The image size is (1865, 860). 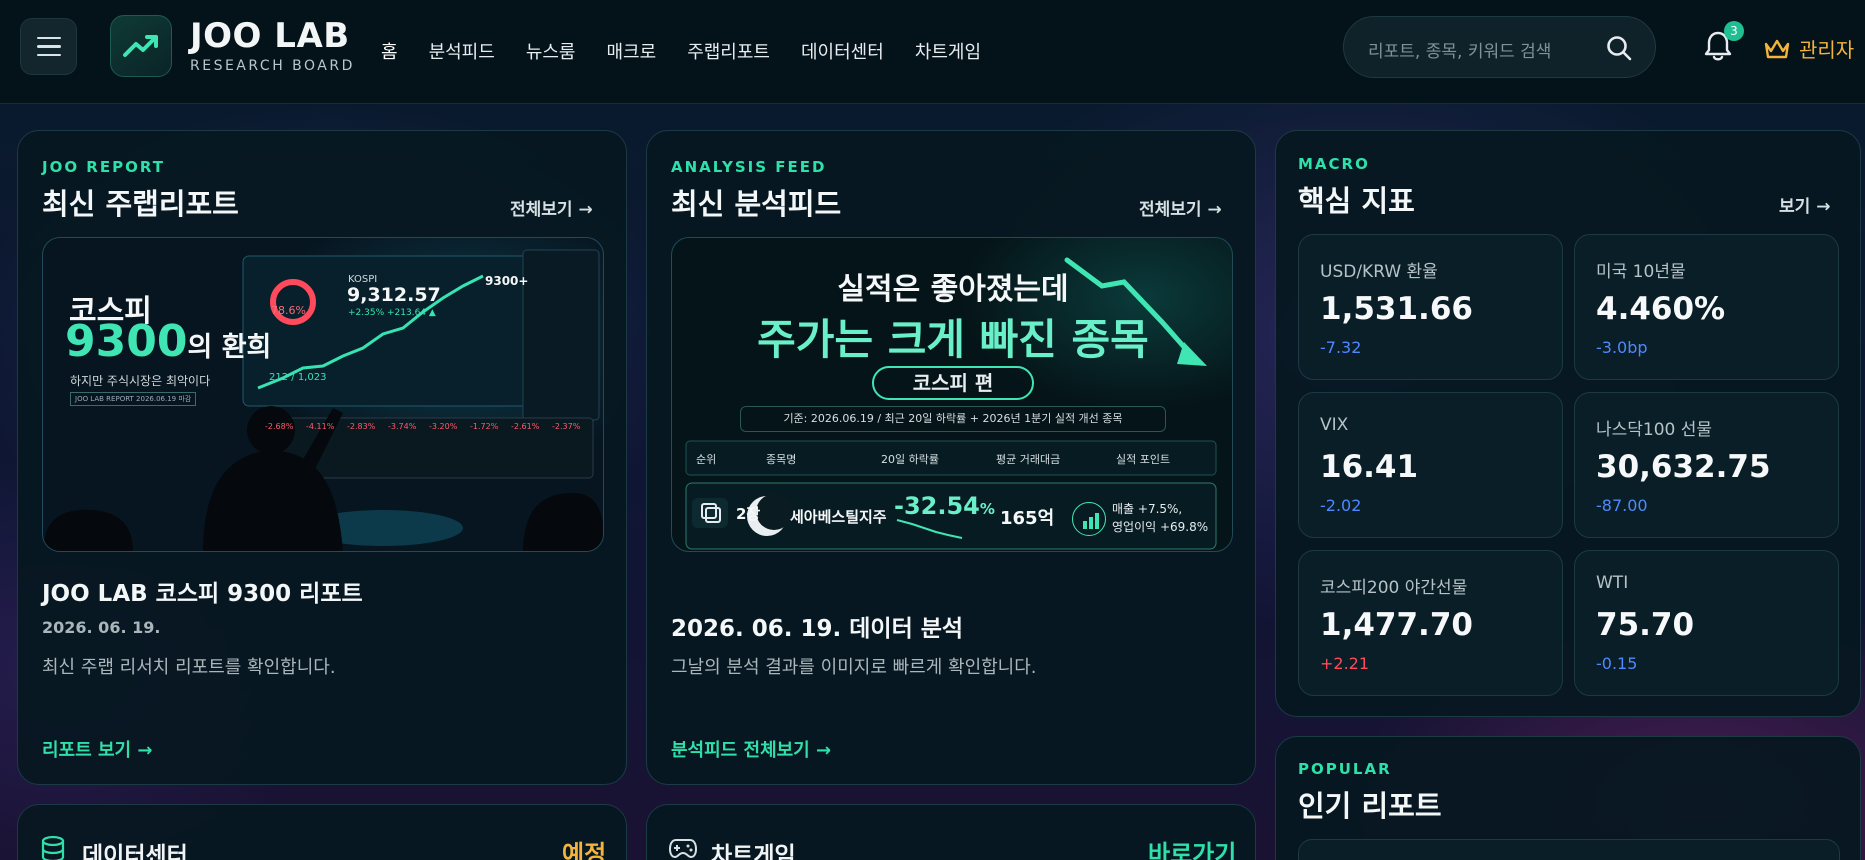 I want to click on metric-label: WTI, so click(x=1612, y=583).